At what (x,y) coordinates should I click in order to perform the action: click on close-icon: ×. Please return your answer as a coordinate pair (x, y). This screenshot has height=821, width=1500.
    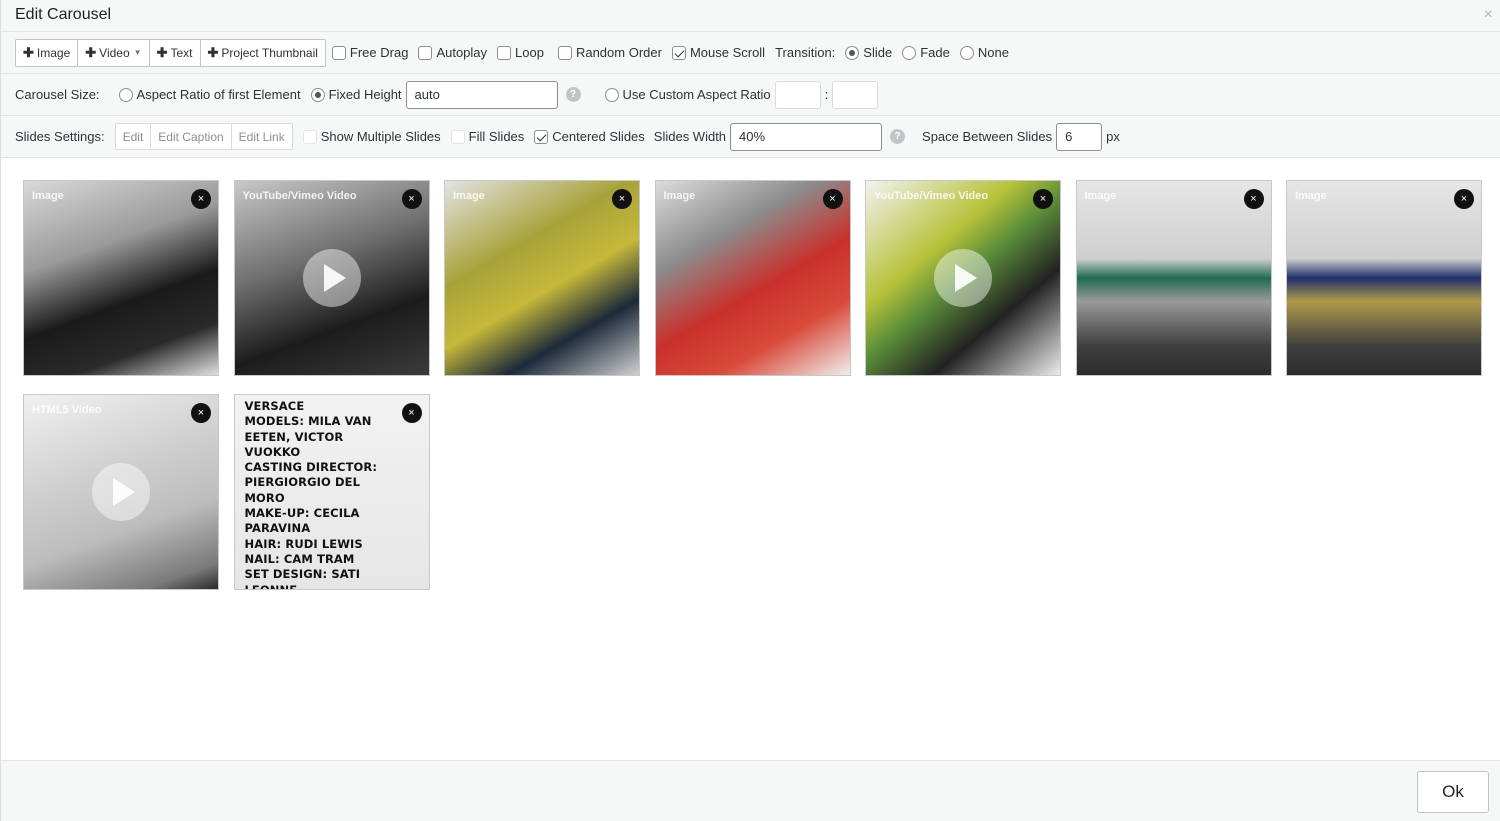
    Looking at the image, I should click on (1488, 15).